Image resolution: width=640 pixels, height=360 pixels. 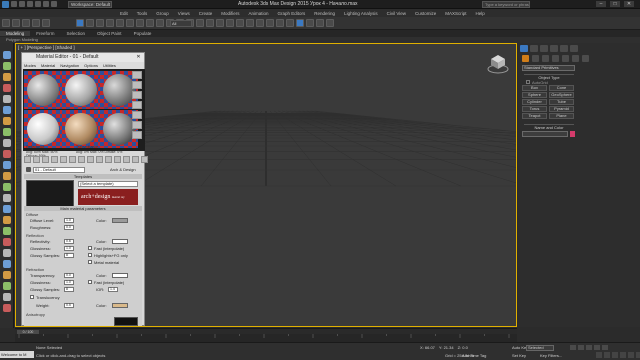 What do you see at coordinates (615, 355) in the screenshot?
I see `zoom-extents-icon` at bounding box center [615, 355].